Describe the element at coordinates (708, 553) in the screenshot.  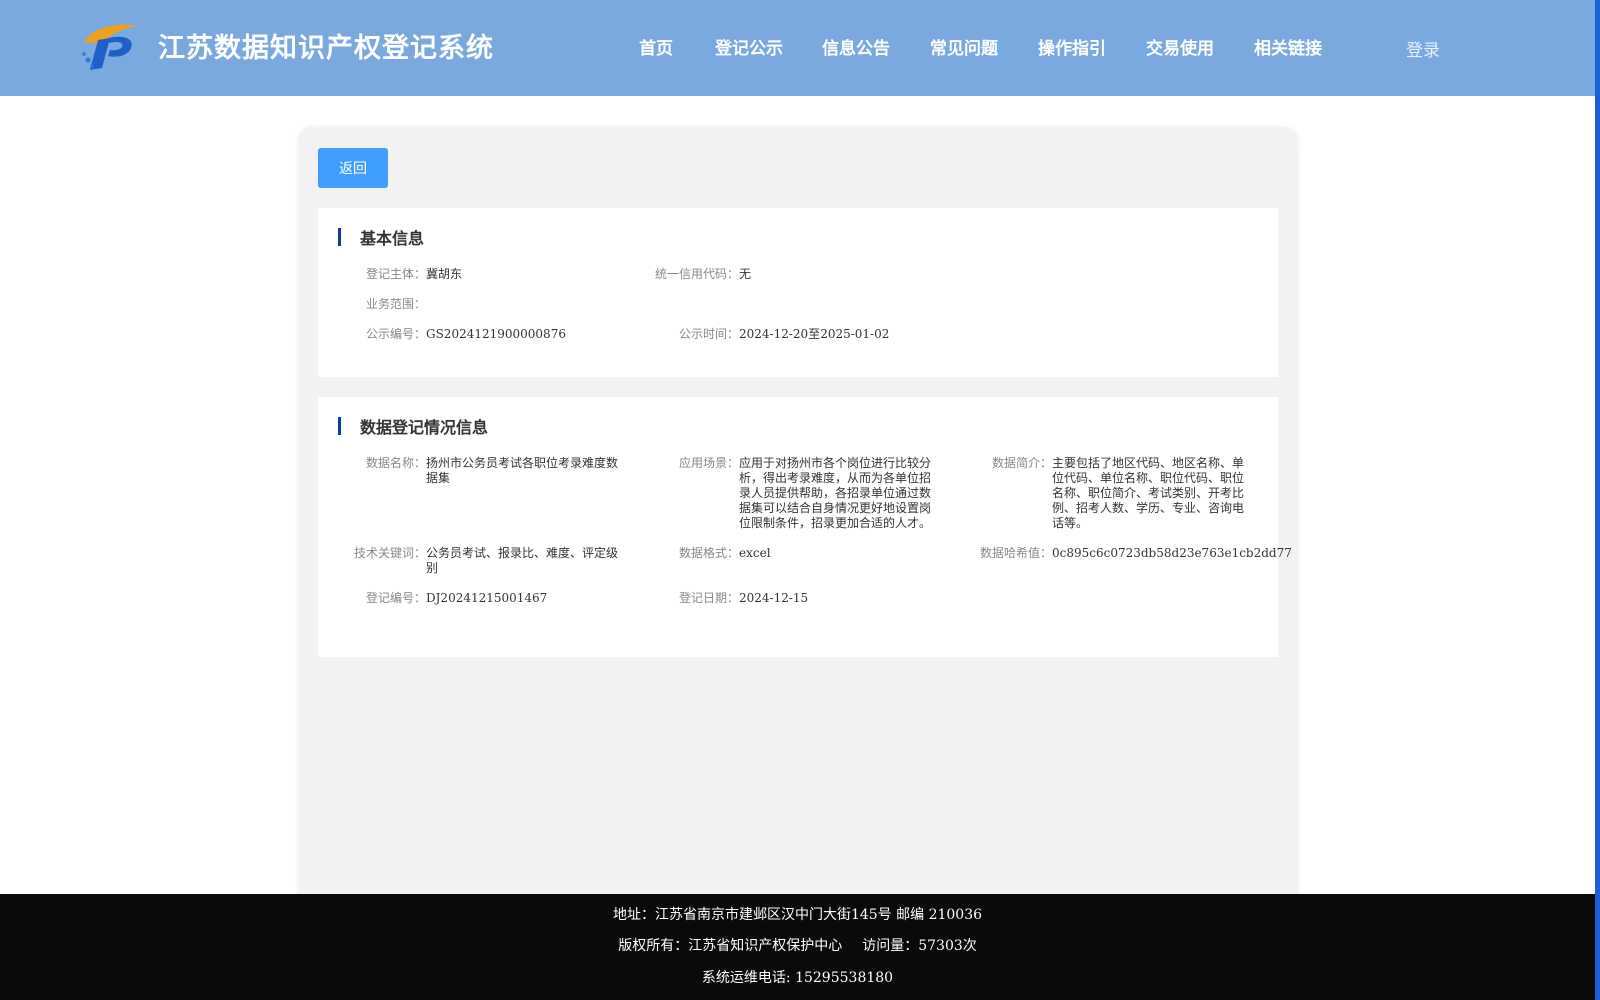
I see `field-label: 数据格式：` at that location.